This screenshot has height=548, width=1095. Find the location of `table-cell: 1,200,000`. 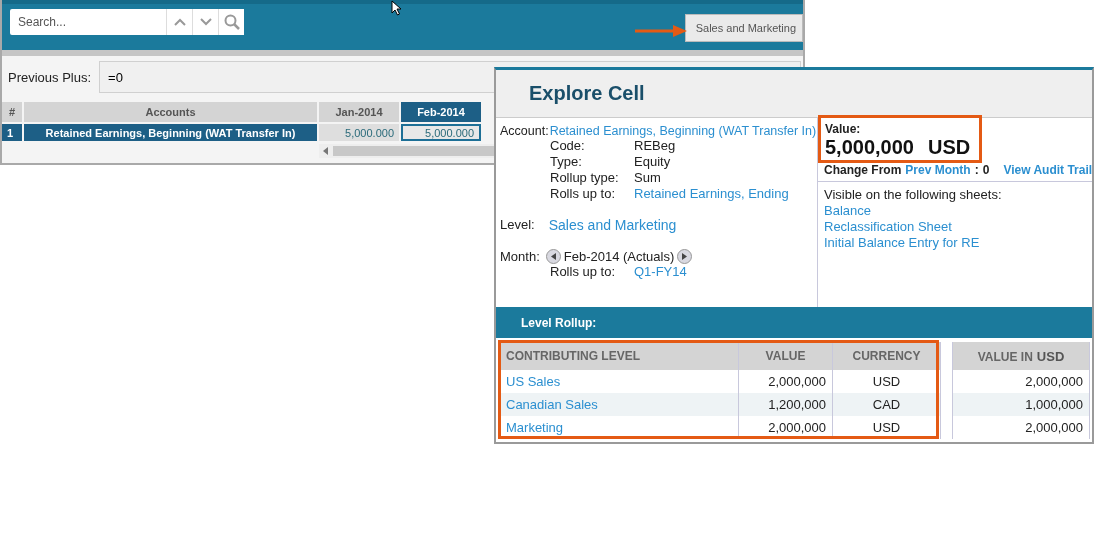

table-cell: 1,200,000 is located at coordinates (786, 404).